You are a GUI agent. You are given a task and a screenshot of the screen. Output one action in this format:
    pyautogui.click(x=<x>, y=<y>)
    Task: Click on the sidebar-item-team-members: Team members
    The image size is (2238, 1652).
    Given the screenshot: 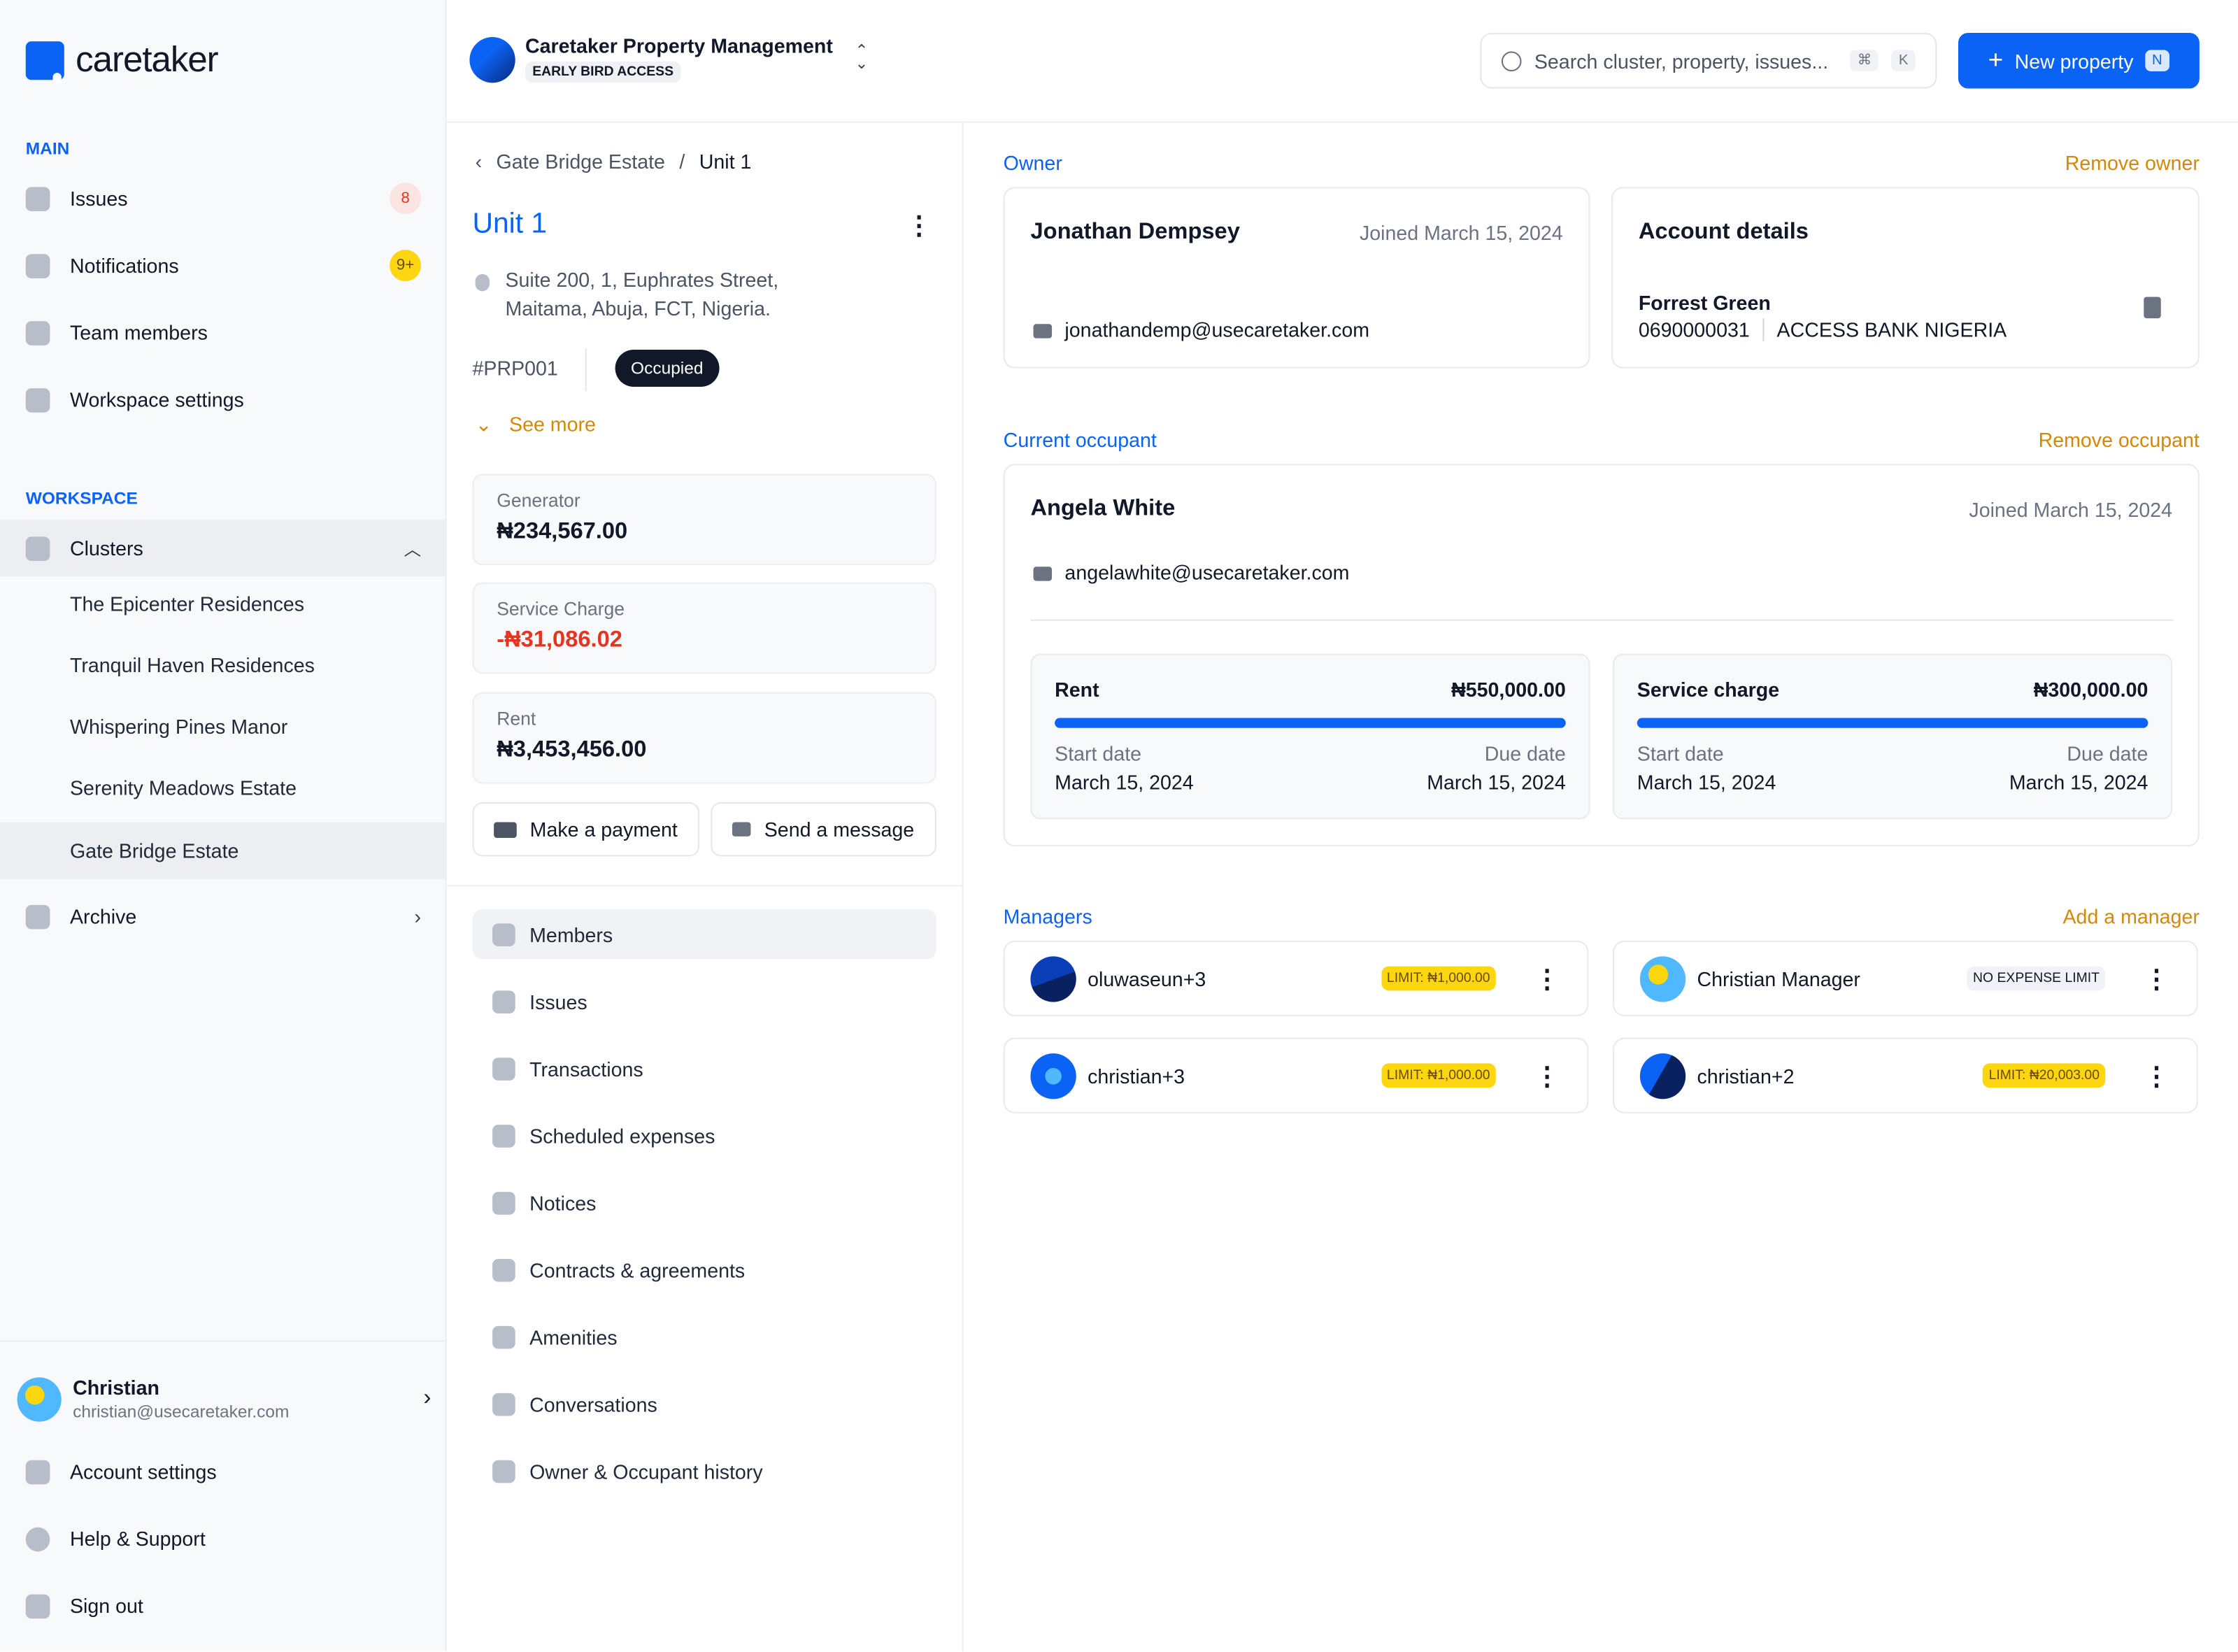 What is the action you would take?
    pyautogui.click(x=223, y=333)
    